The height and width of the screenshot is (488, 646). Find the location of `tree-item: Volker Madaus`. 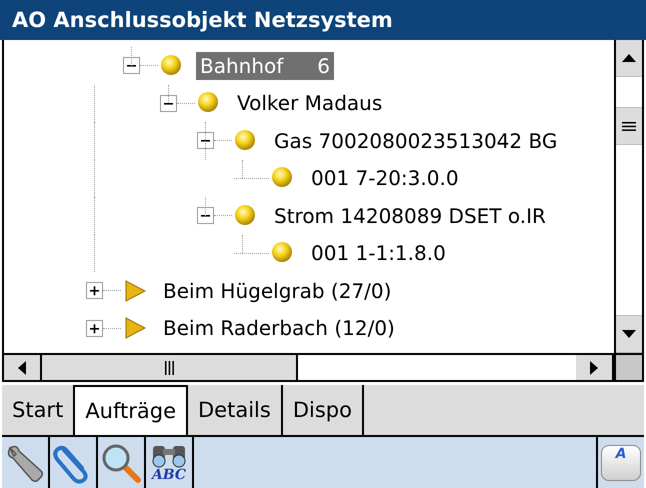

tree-item: Volker Madaus is located at coordinates (309, 103).